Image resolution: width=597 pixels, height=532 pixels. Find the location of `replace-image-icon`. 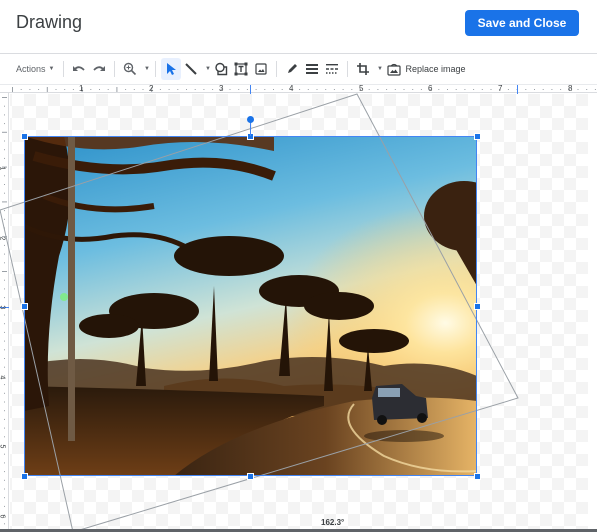

replace-image-icon is located at coordinates (394, 69).